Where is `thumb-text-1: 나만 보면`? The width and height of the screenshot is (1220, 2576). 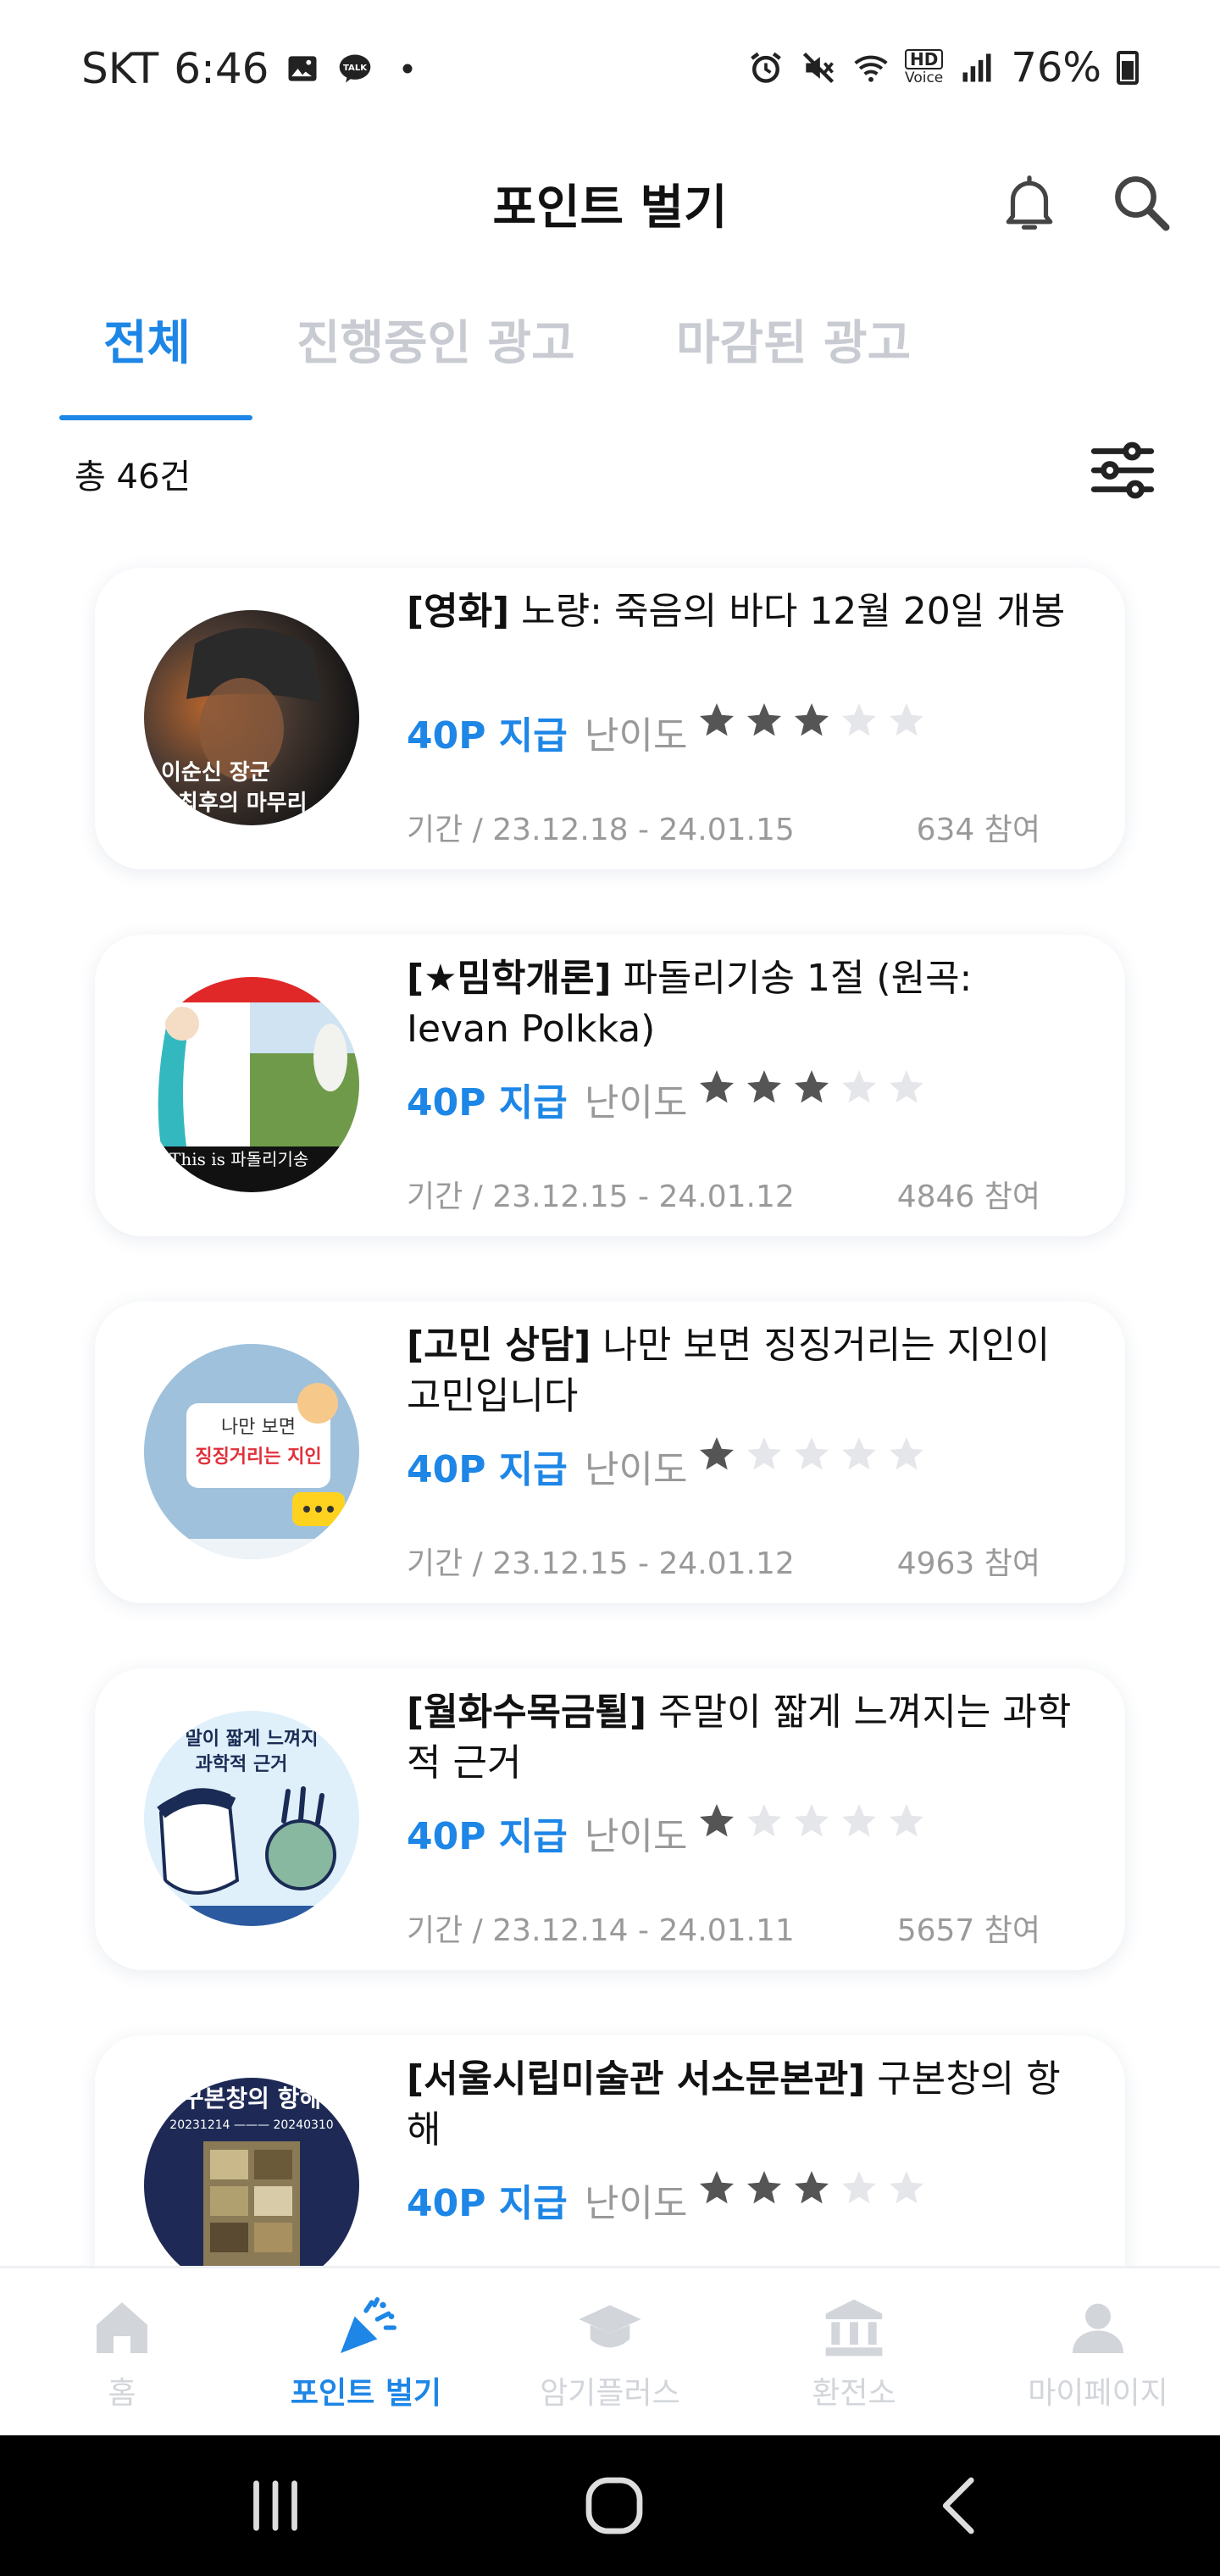
thumb-text-1: 나만 보면 is located at coordinates (258, 1427).